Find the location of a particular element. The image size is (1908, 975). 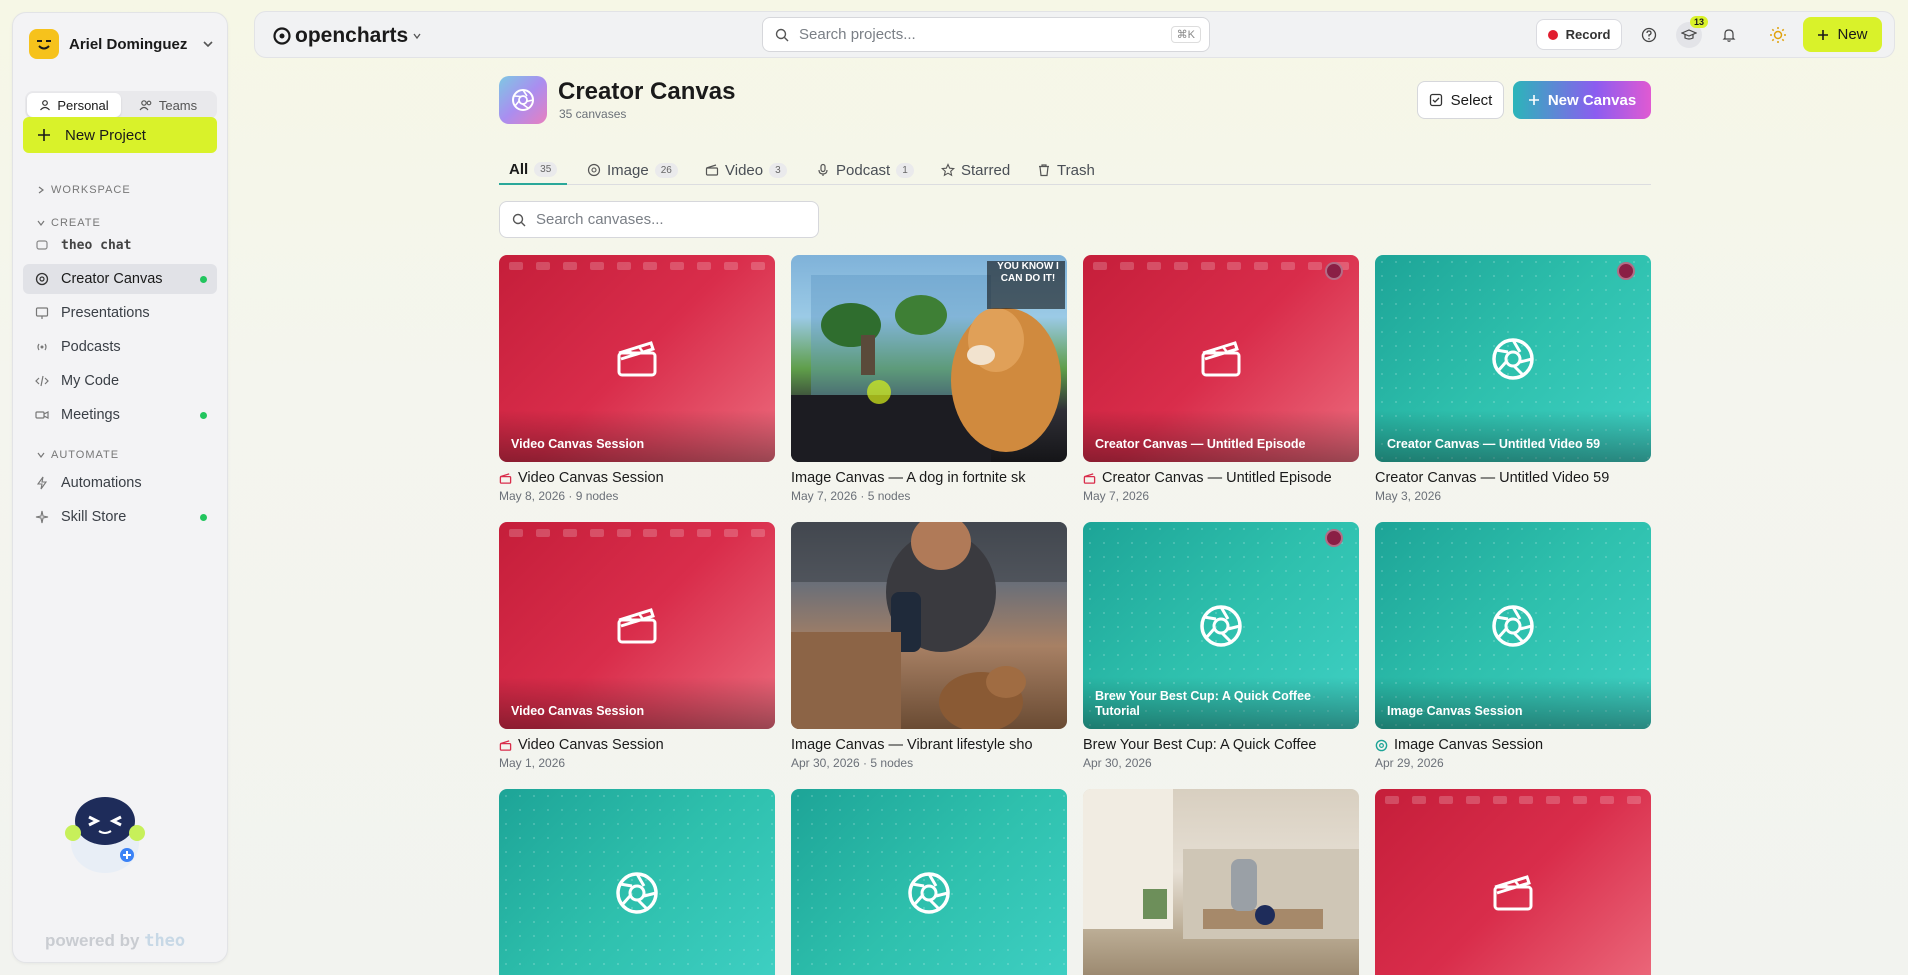

graduation-cap-icon is located at coordinates (1689, 34).